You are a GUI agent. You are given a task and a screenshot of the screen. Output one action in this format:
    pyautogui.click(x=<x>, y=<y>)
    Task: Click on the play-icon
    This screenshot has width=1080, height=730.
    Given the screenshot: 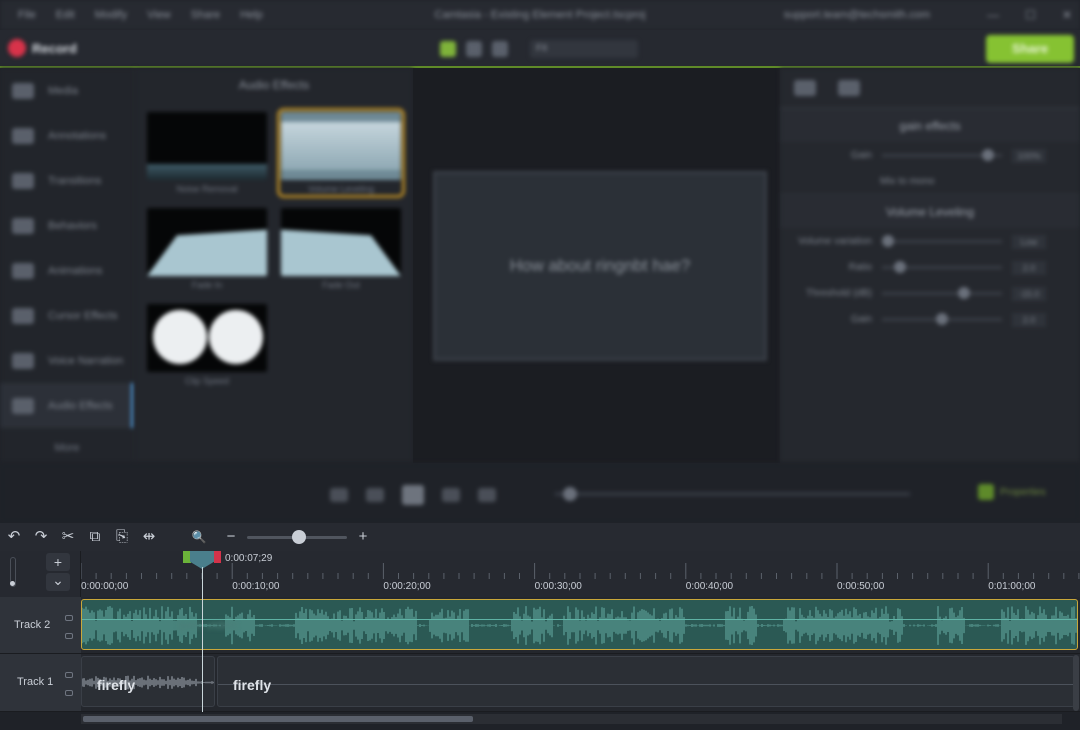 What is the action you would take?
    pyautogui.click(x=413, y=495)
    